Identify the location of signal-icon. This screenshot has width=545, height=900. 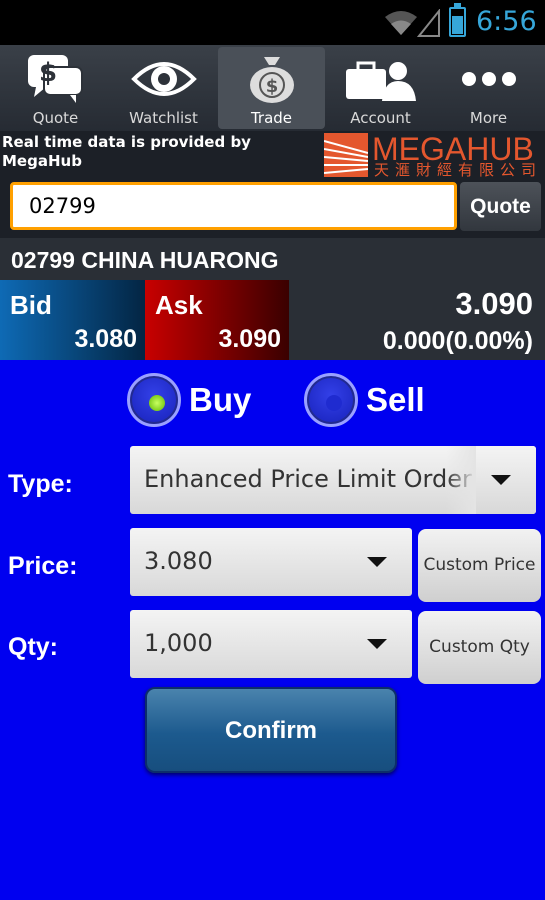
(428, 23).